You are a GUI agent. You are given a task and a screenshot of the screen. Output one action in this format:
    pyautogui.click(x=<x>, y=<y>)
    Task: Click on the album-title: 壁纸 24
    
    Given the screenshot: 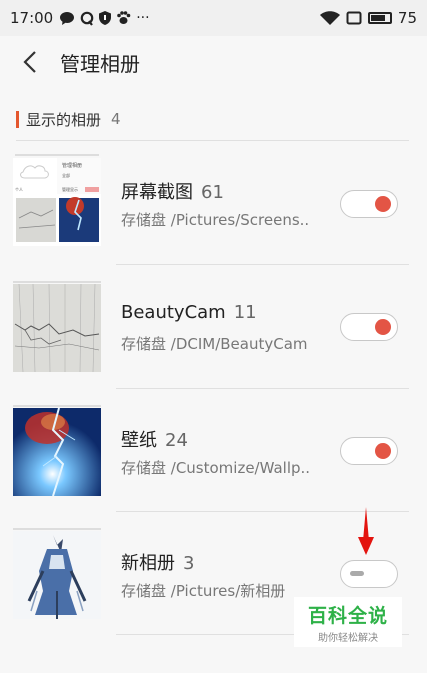 What is the action you would take?
    pyautogui.click(x=154, y=439)
    